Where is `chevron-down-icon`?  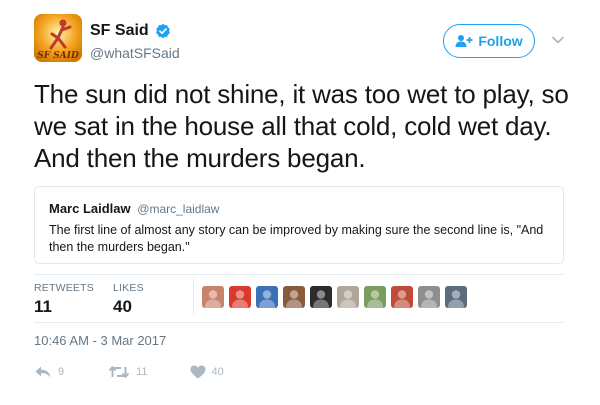
chevron-down-icon is located at coordinates (558, 40).